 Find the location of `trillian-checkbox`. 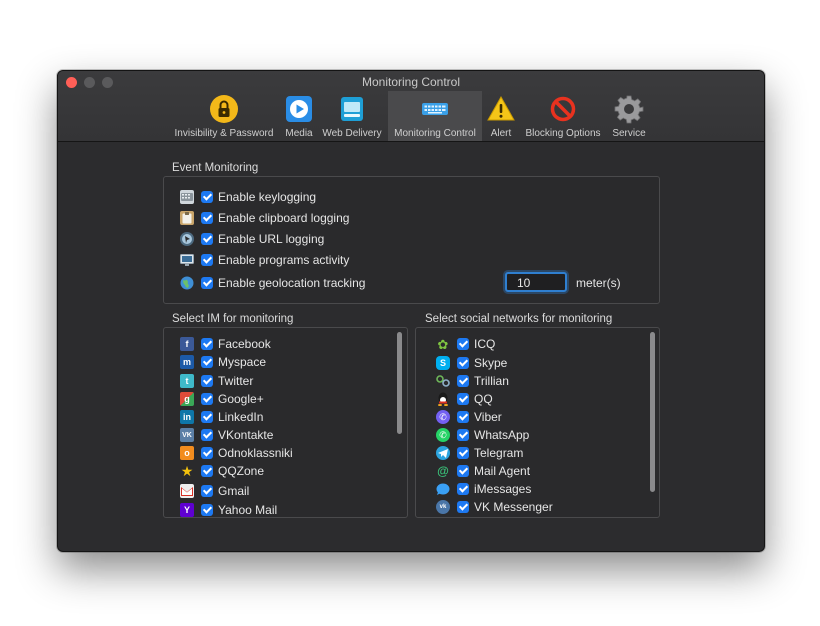

trillian-checkbox is located at coordinates (463, 381).